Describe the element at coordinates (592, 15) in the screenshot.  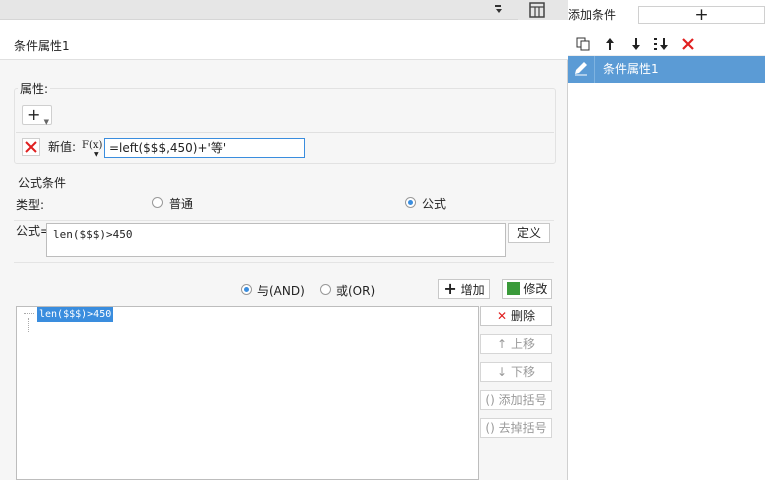
I see `add-condition-label: 添加条件` at that location.